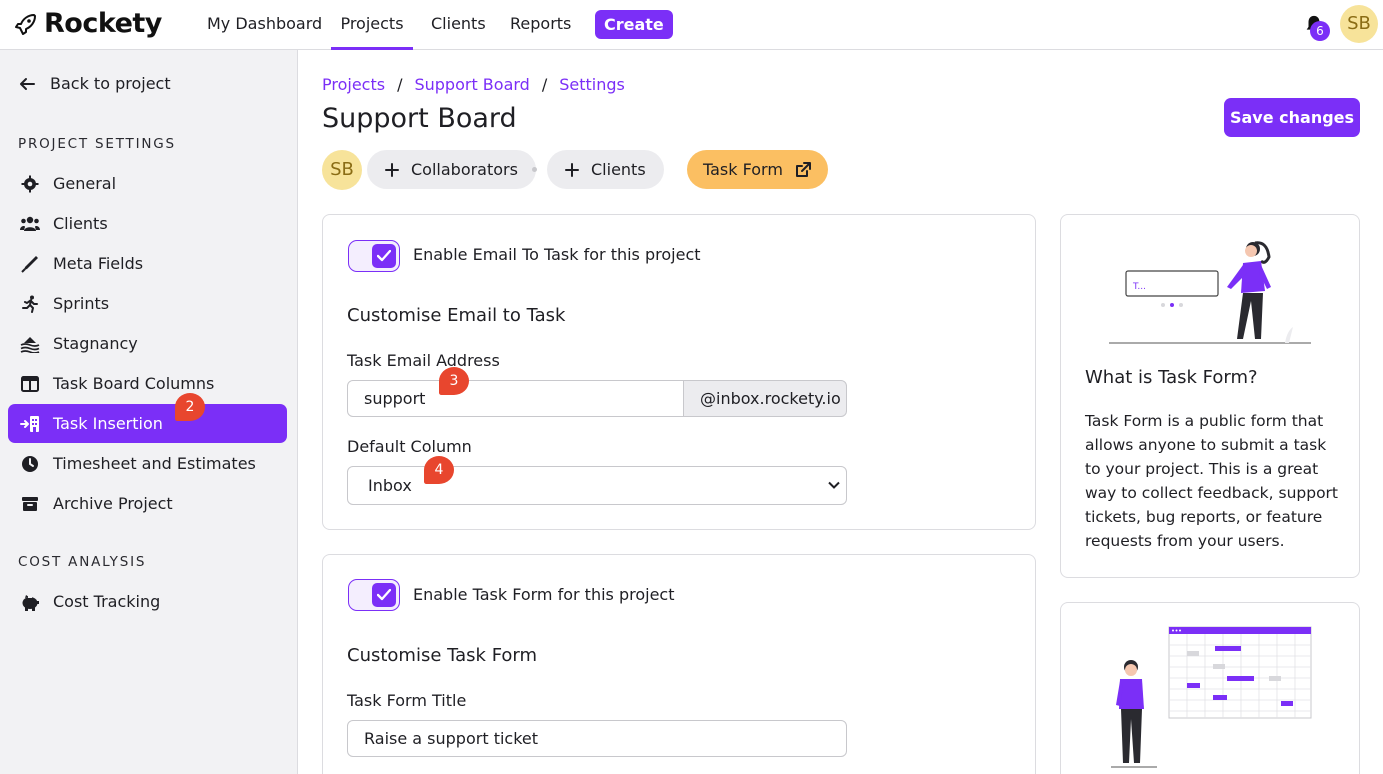 The height and width of the screenshot is (774, 1383). What do you see at coordinates (834, 485) in the screenshot?
I see `chevron-down-icon` at bounding box center [834, 485].